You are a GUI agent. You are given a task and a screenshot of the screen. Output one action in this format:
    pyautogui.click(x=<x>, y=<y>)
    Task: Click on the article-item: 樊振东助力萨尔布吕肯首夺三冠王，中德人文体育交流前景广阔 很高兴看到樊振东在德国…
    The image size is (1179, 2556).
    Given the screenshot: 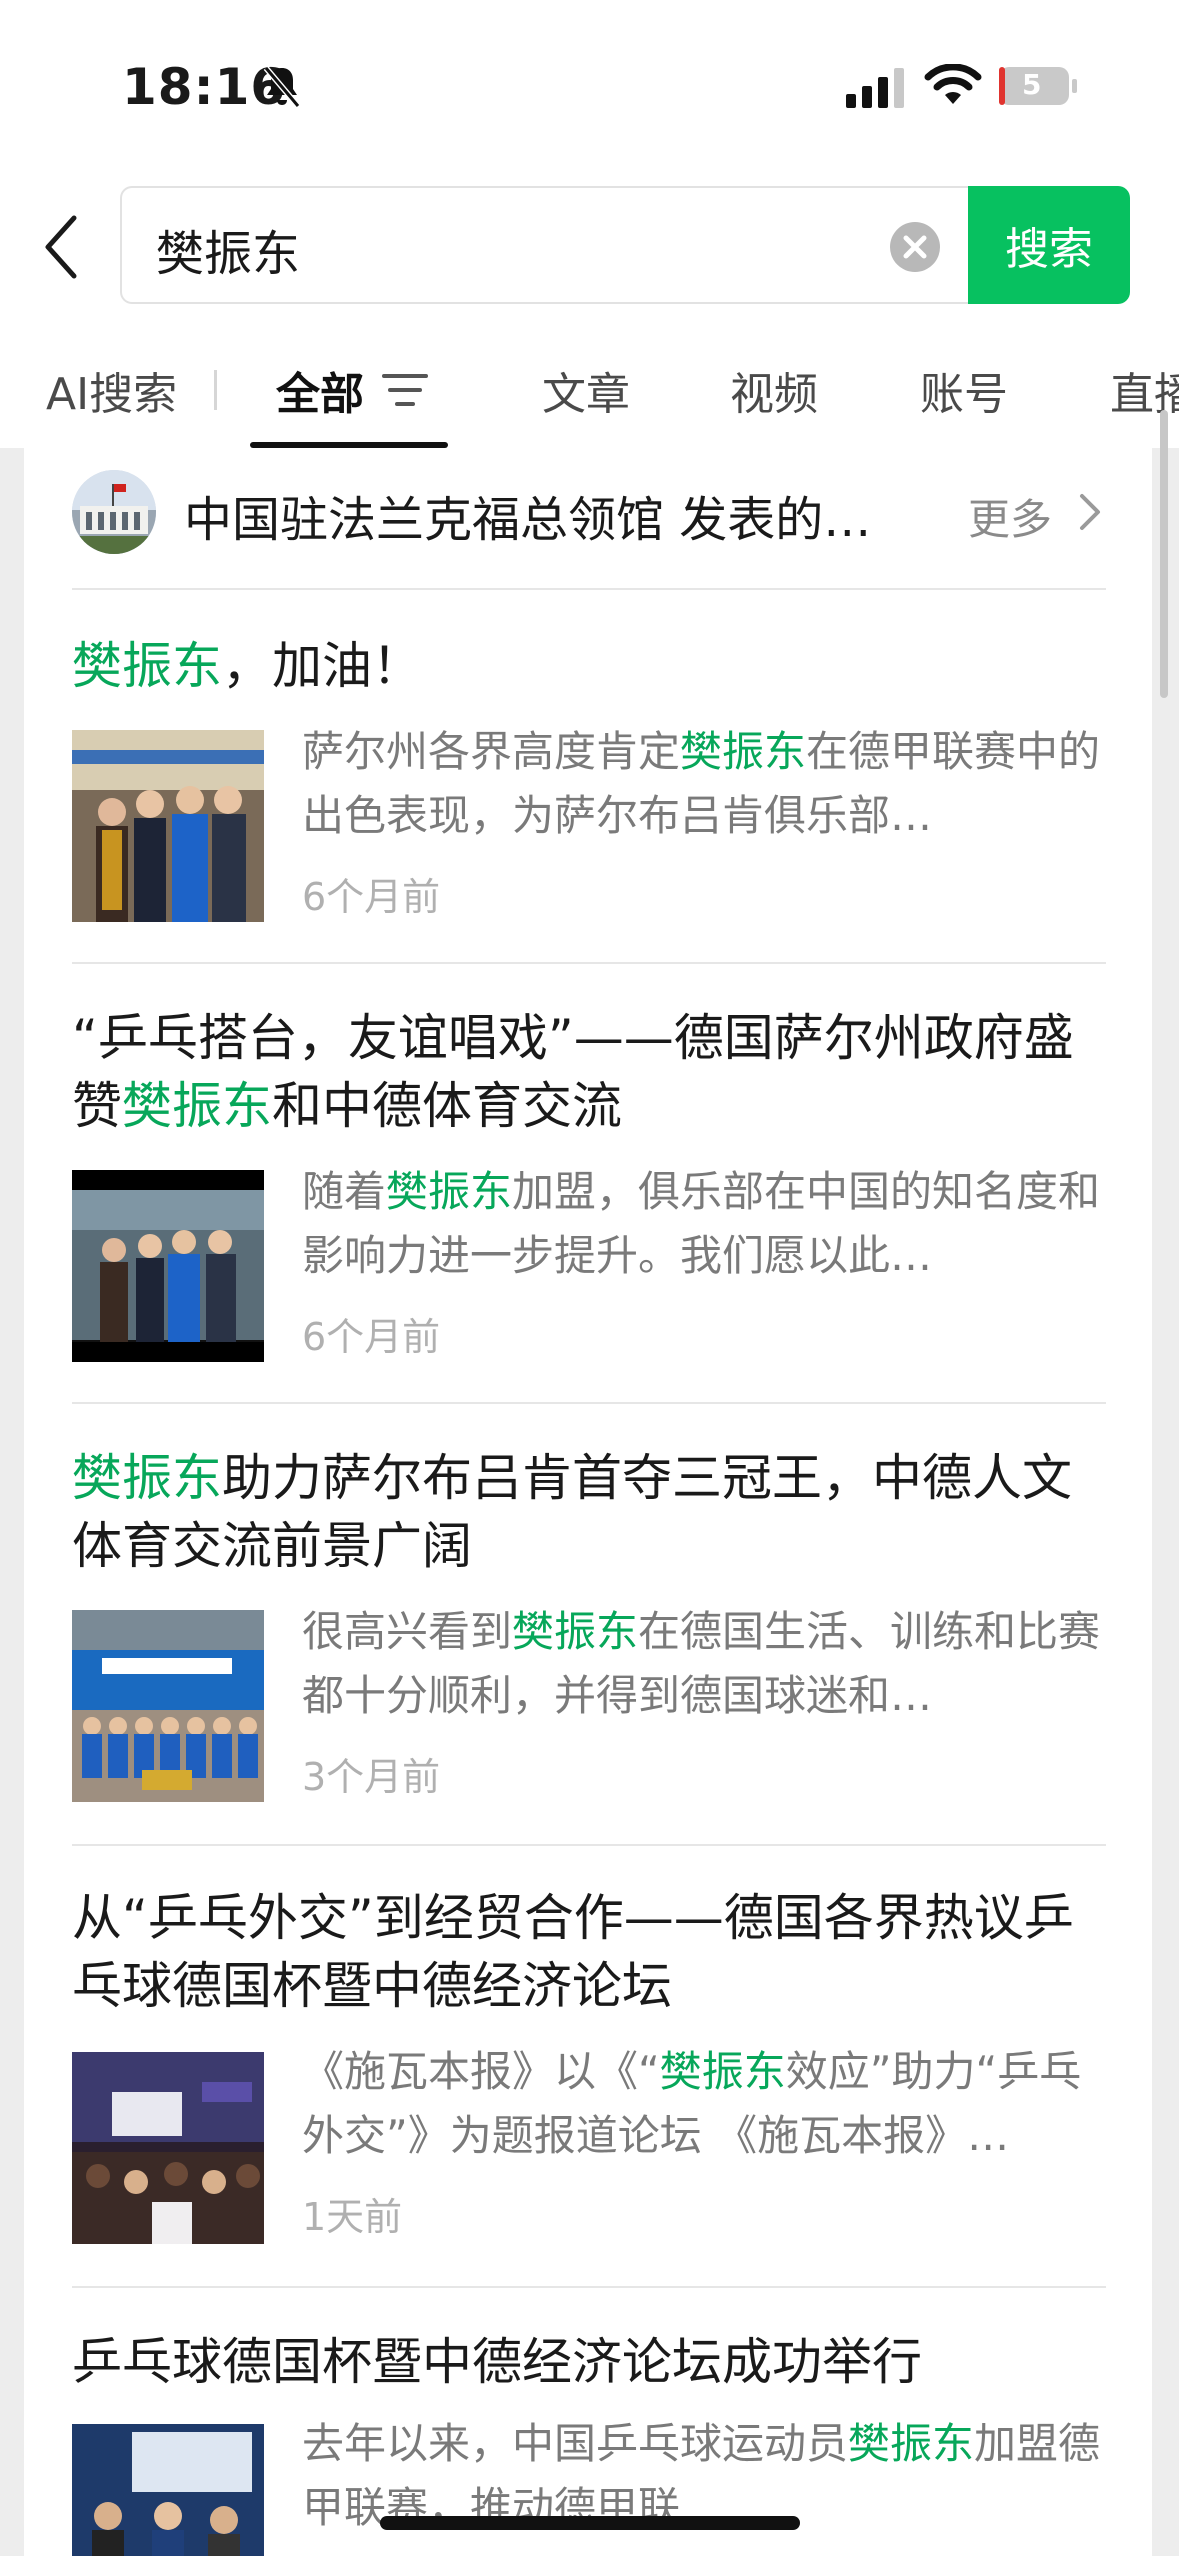 What is the action you would take?
    pyautogui.click(x=592, y=1624)
    